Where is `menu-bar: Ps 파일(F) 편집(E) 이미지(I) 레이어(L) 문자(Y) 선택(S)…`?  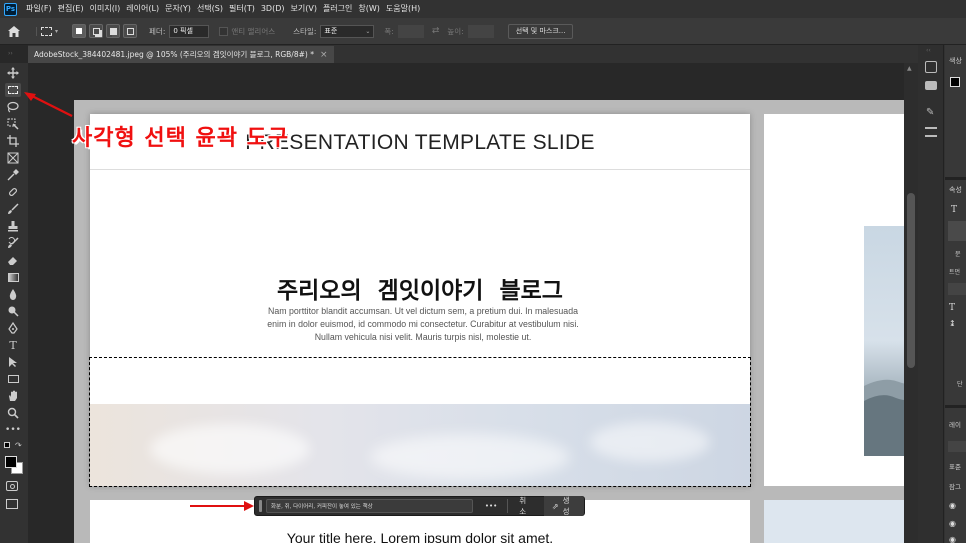
menu-bar: Ps 파일(F) 편집(E) 이미지(I) 레이어(L) 문자(Y) 선택(S)… is located at coordinates (483, 9).